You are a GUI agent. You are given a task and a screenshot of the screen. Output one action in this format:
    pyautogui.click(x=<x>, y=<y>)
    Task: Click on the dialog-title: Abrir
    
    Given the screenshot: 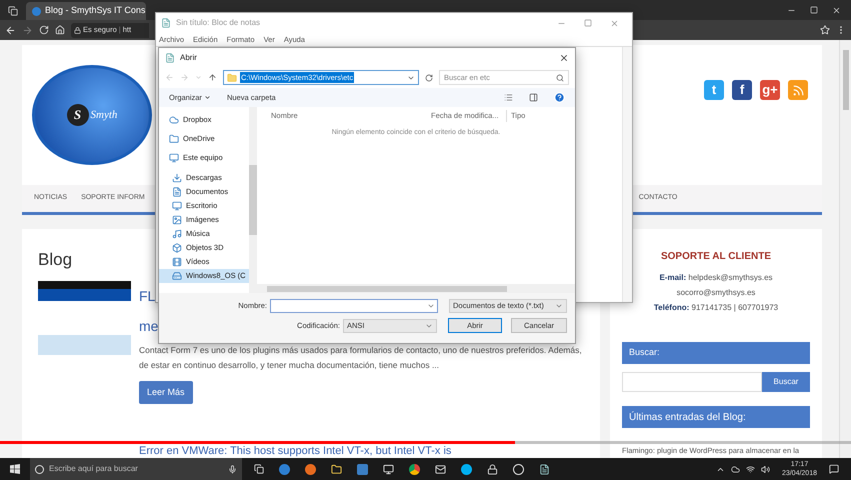 What is the action you would take?
    pyautogui.click(x=188, y=58)
    